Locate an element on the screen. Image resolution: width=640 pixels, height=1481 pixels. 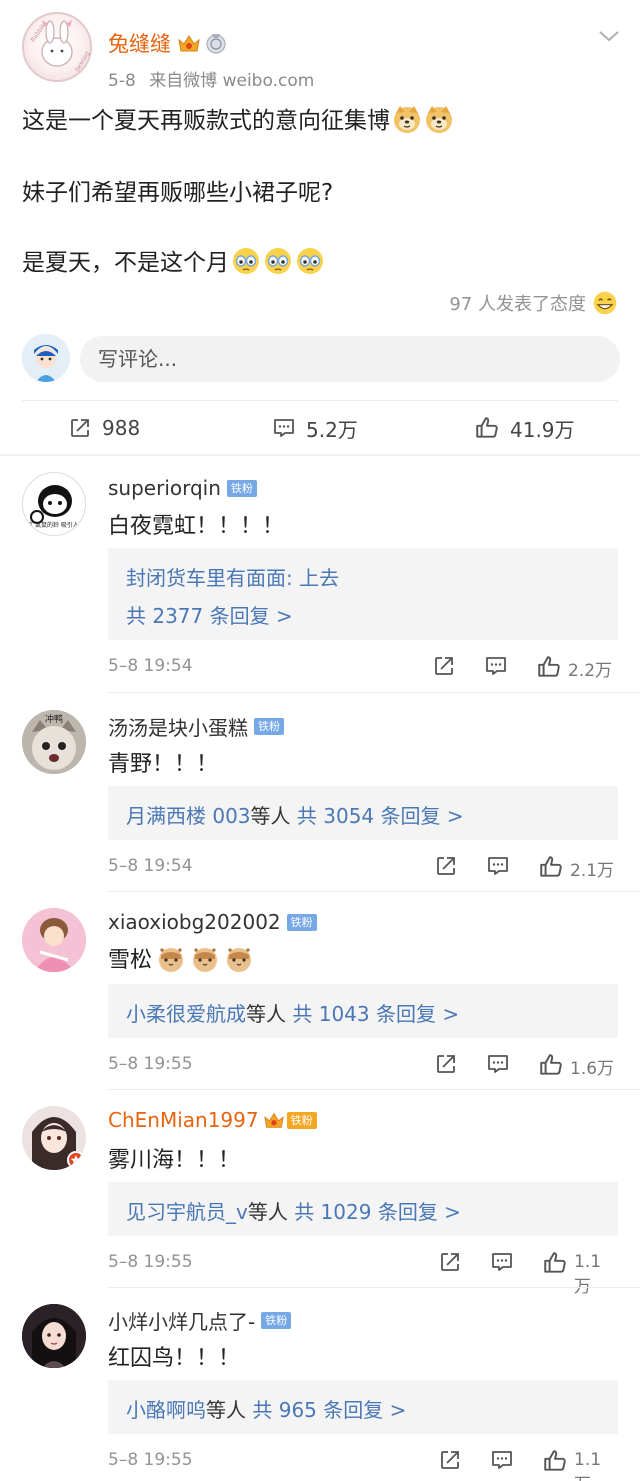
like-button: 41.9万 is located at coordinates (524, 428).